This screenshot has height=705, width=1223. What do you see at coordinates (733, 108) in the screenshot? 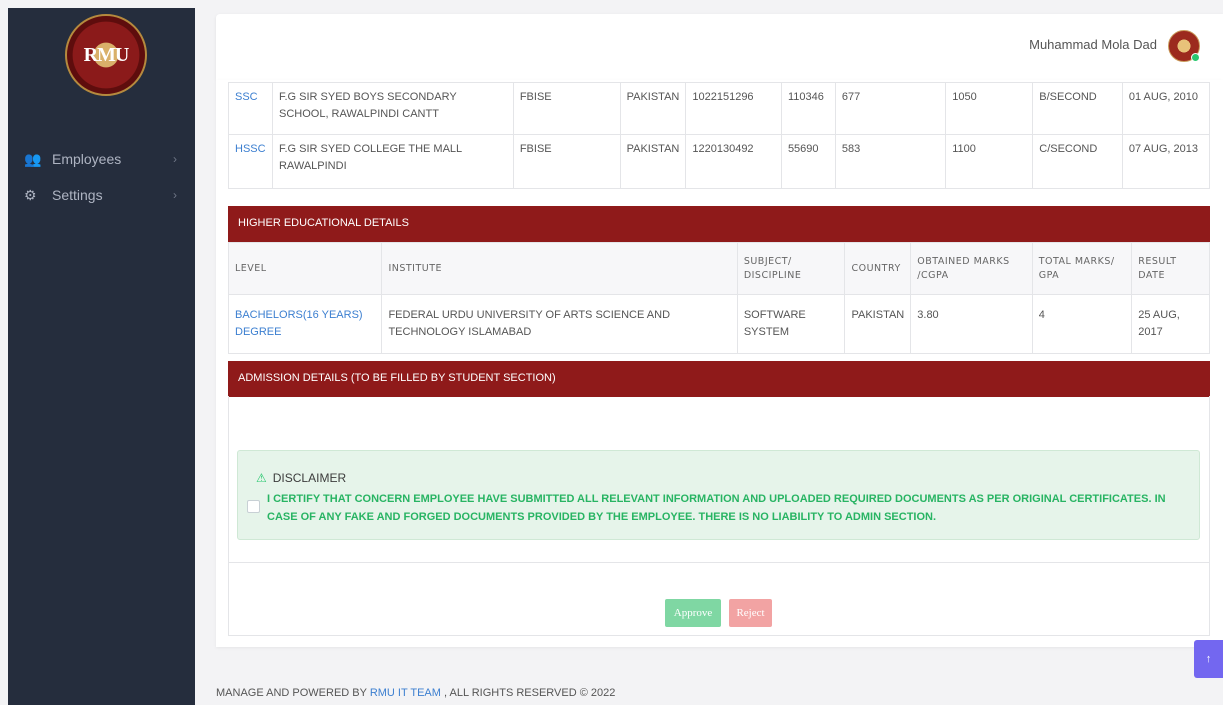
I see `roll-number-cell: 1022151296` at bounding box center [733, 108].